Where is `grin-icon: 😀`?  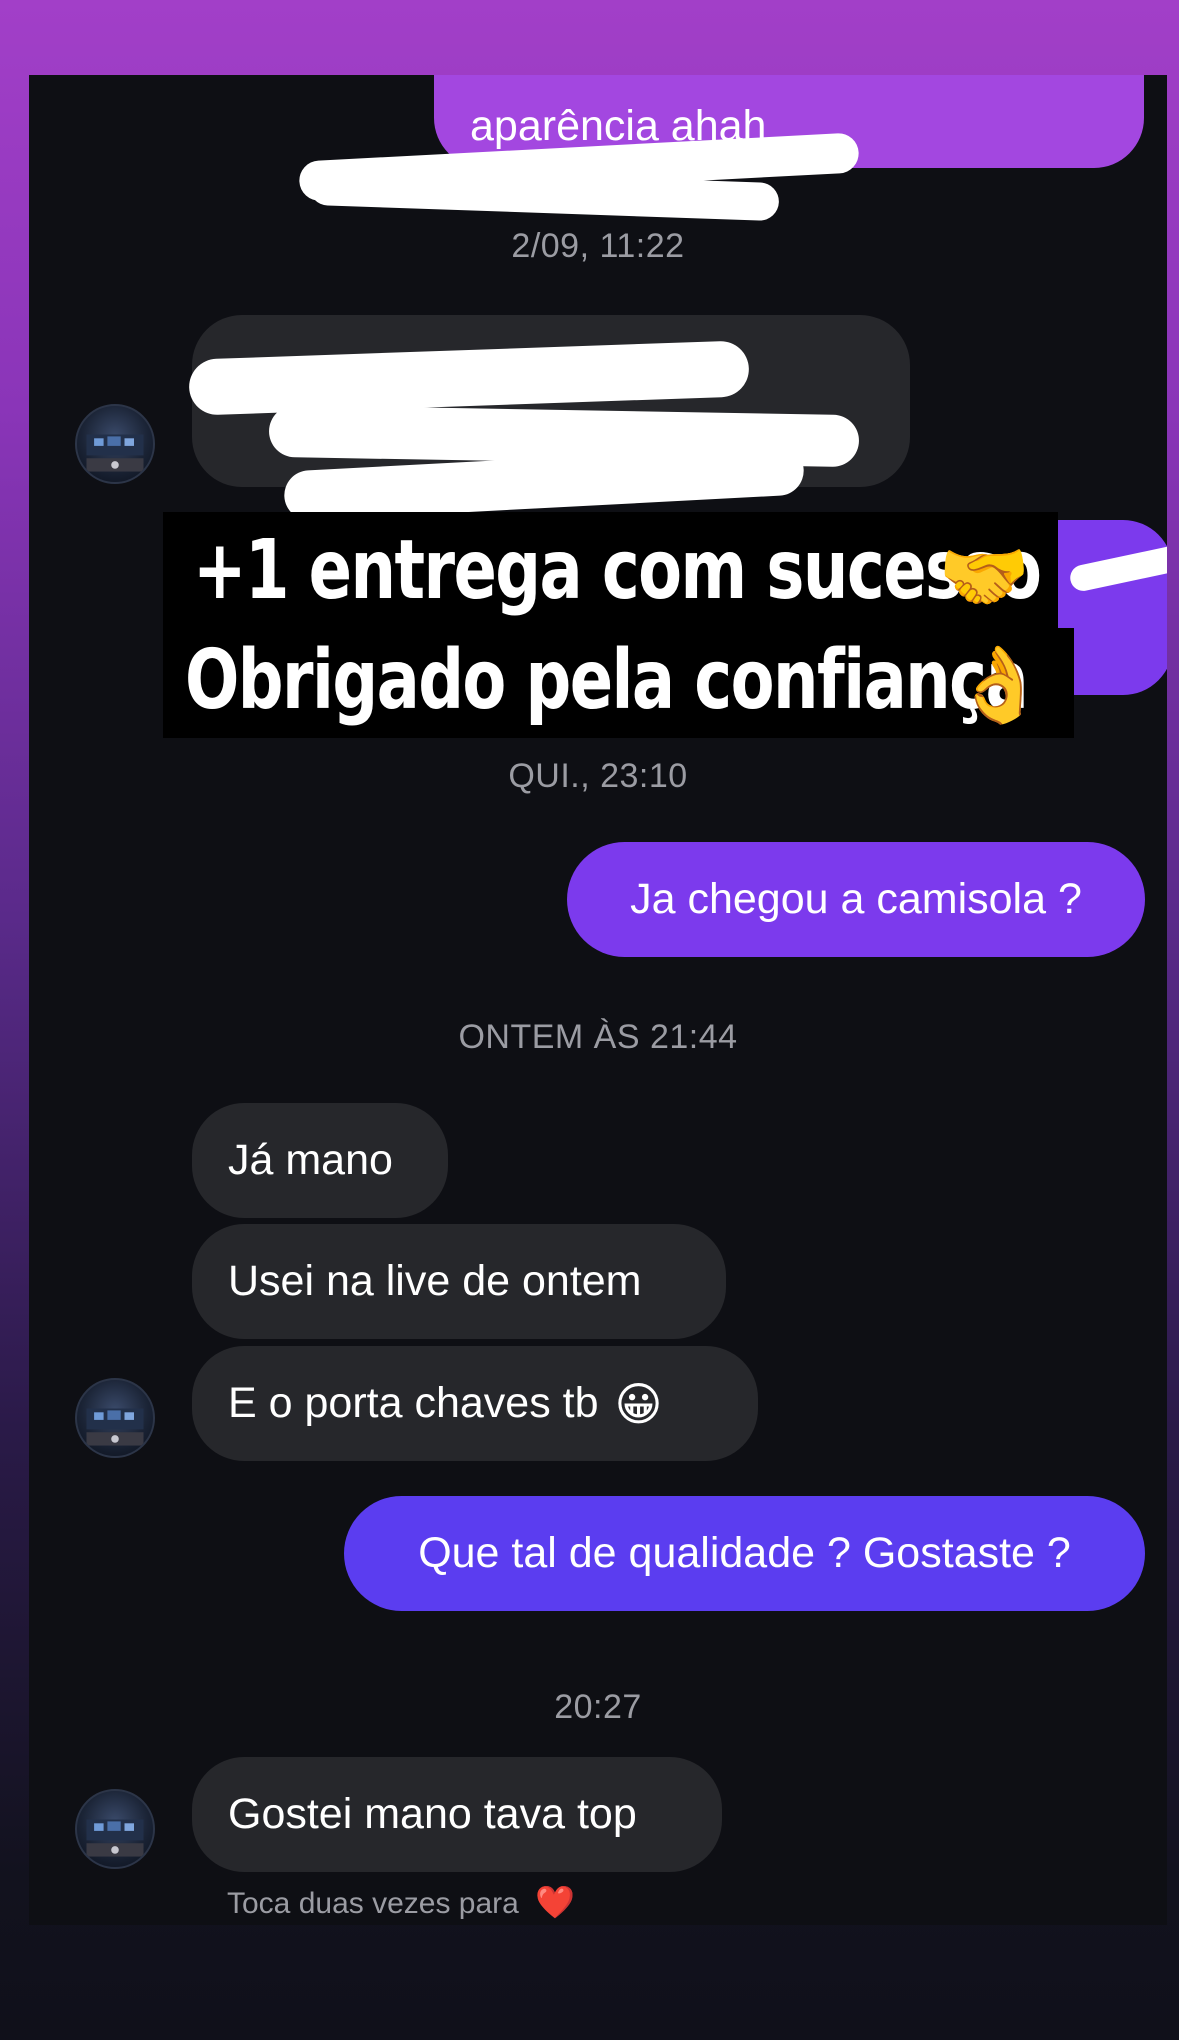
grin-icon: 😀 is located at coordinates (638, 1403).